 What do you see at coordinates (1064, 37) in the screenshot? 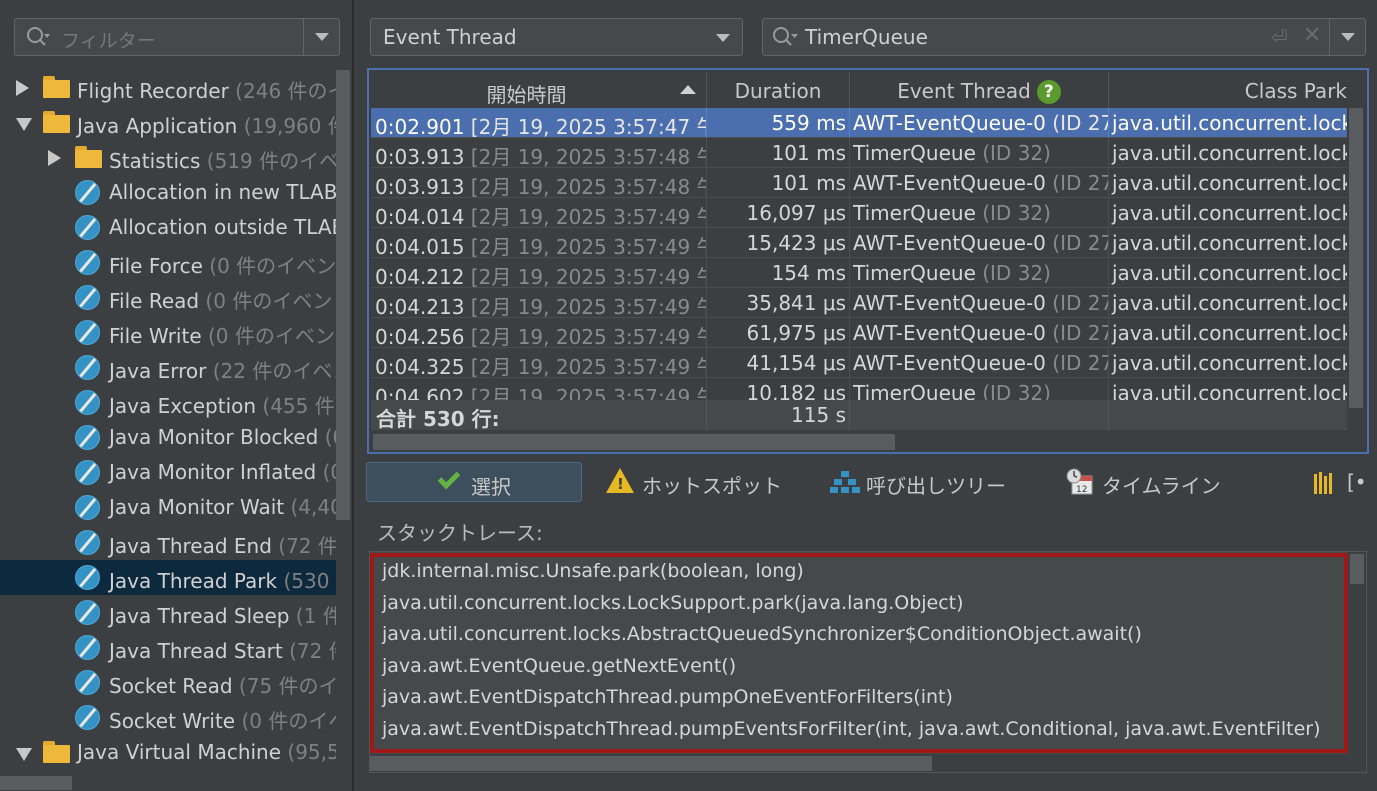
I see `search-field: TimerQueue ⏎ ✕` at bounding box center [1064, 37].